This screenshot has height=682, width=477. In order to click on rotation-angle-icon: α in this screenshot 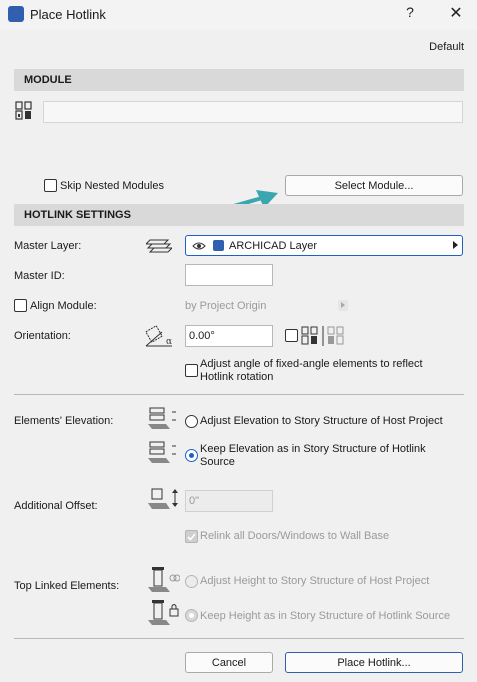, I will do `click(160, 337)`.